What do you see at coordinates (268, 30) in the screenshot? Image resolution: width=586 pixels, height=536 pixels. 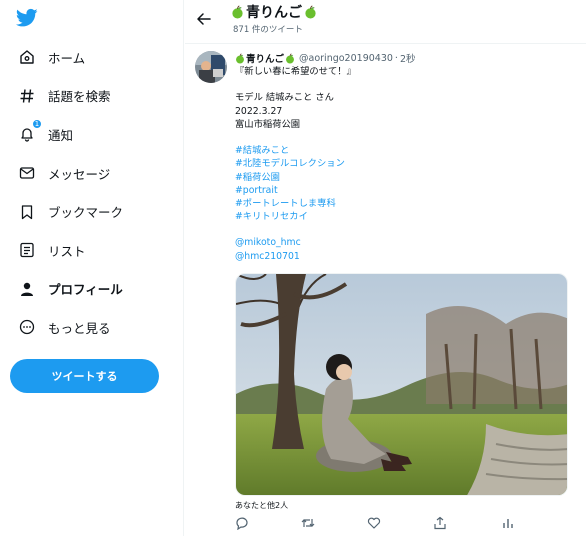 I see `tweet-count: 871 件のツイート` at bounding box center [268, 30].